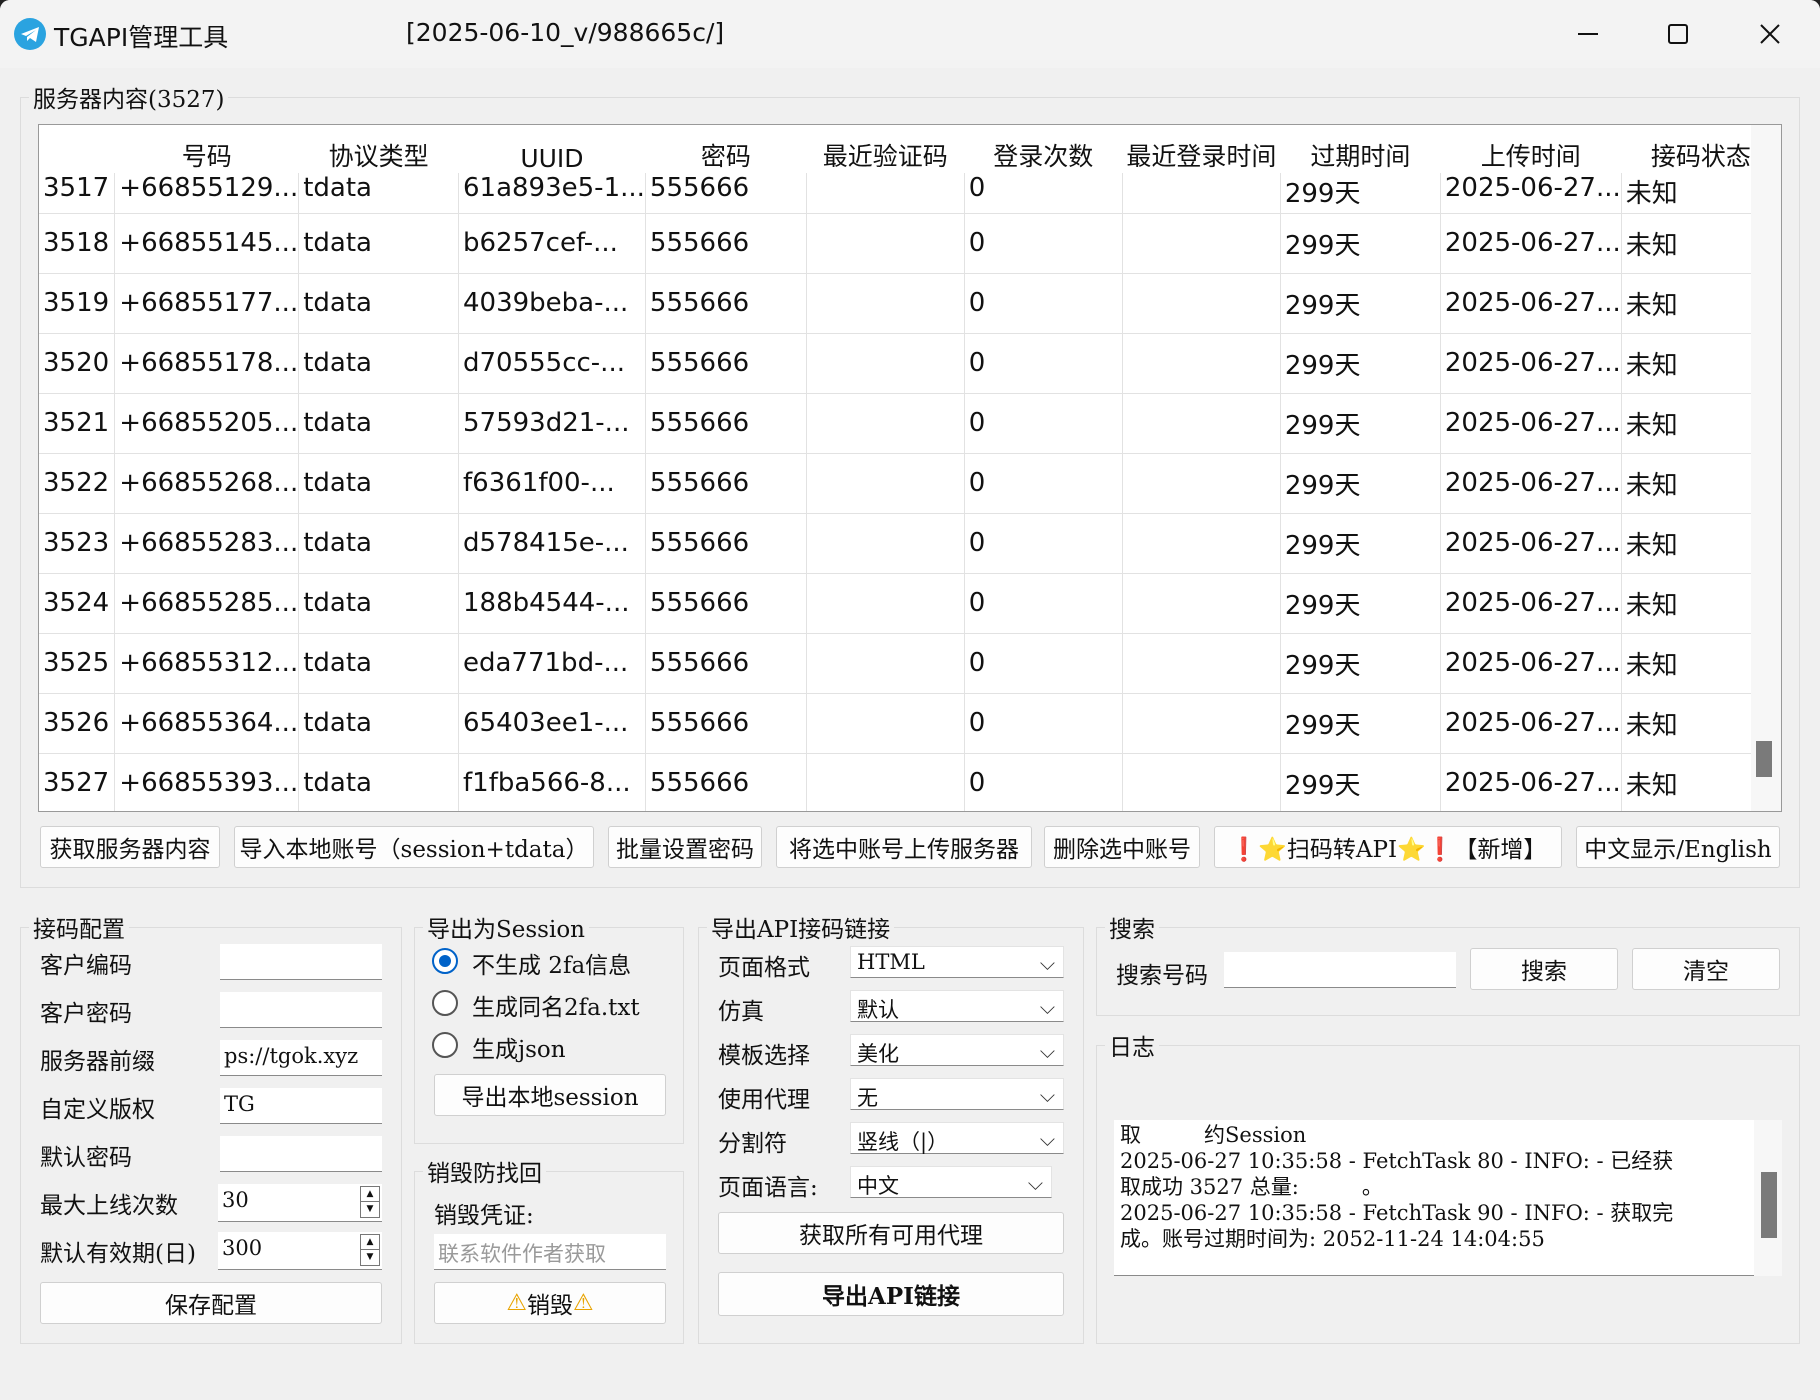  I want to click on search-legend: 搜索, so click(1132, 930).